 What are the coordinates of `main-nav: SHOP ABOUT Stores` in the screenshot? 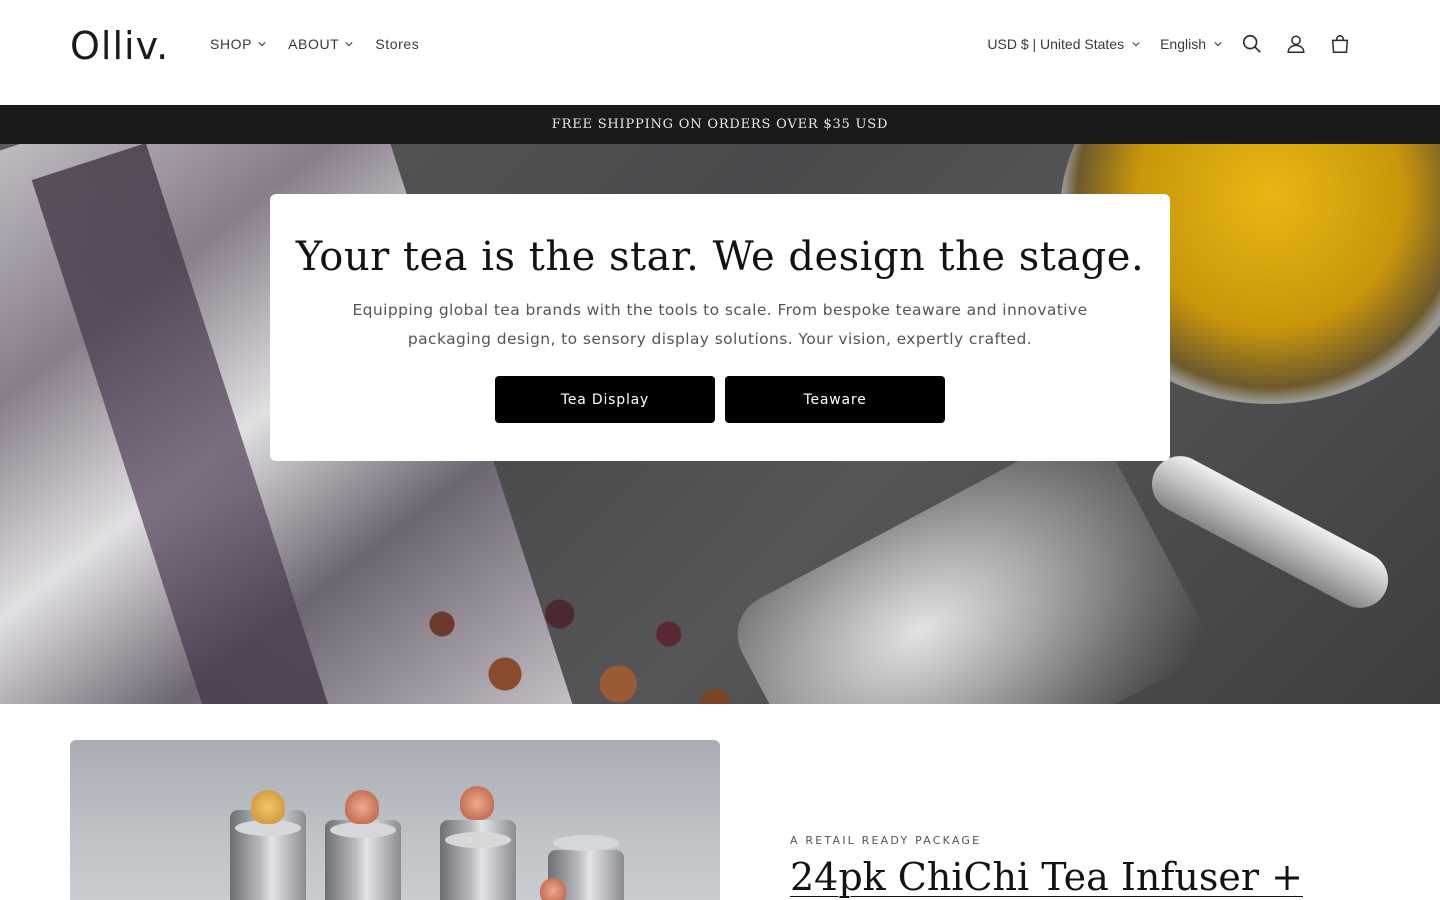 It's located at (325, 44).